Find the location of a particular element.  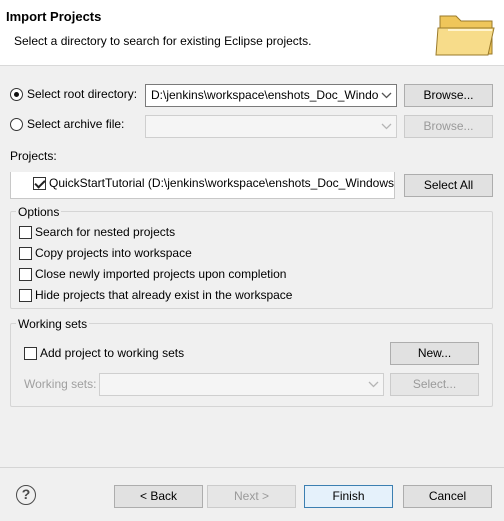

archive-file-radio: Select archive file: is located at coordinates (67, 124).